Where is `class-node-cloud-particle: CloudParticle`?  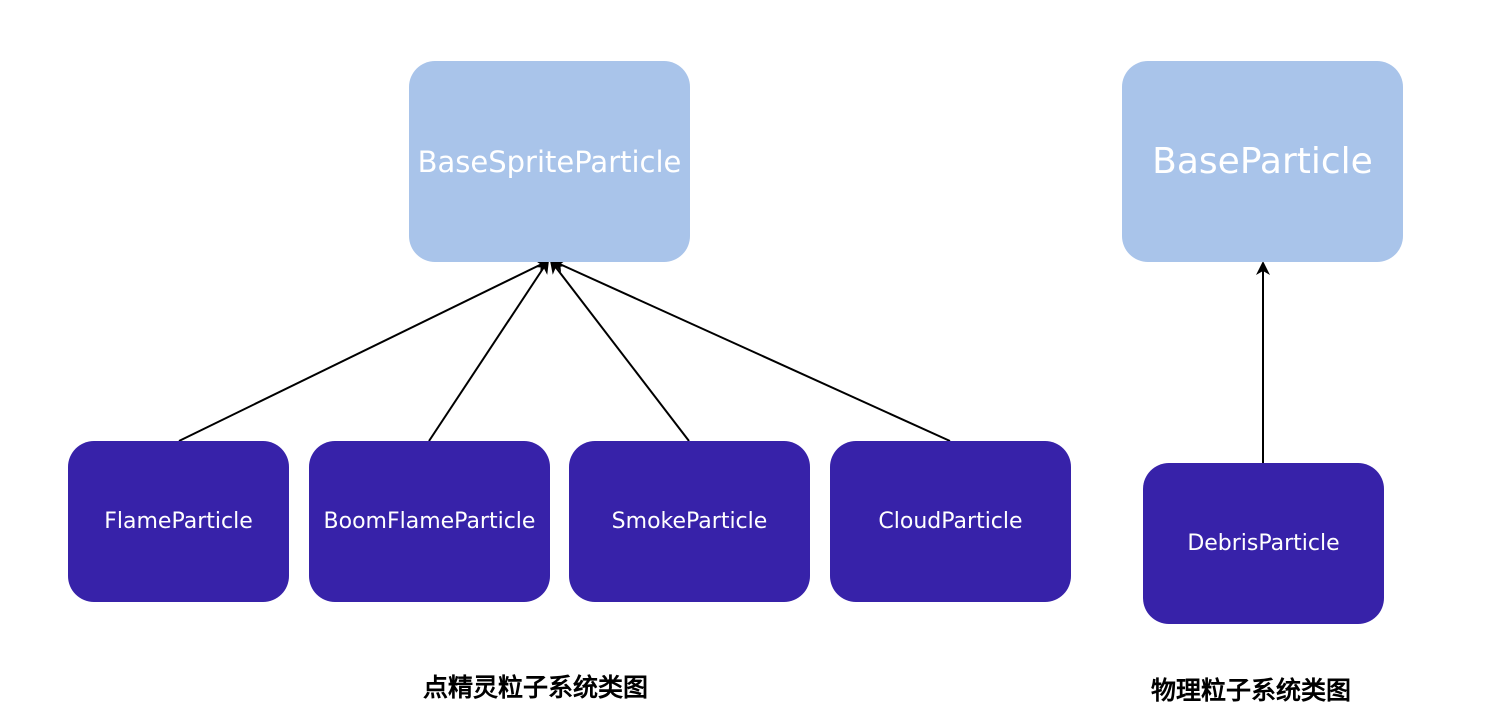
class-node-cloud-particle: CloudParticle is located at coordinates (950, 521).